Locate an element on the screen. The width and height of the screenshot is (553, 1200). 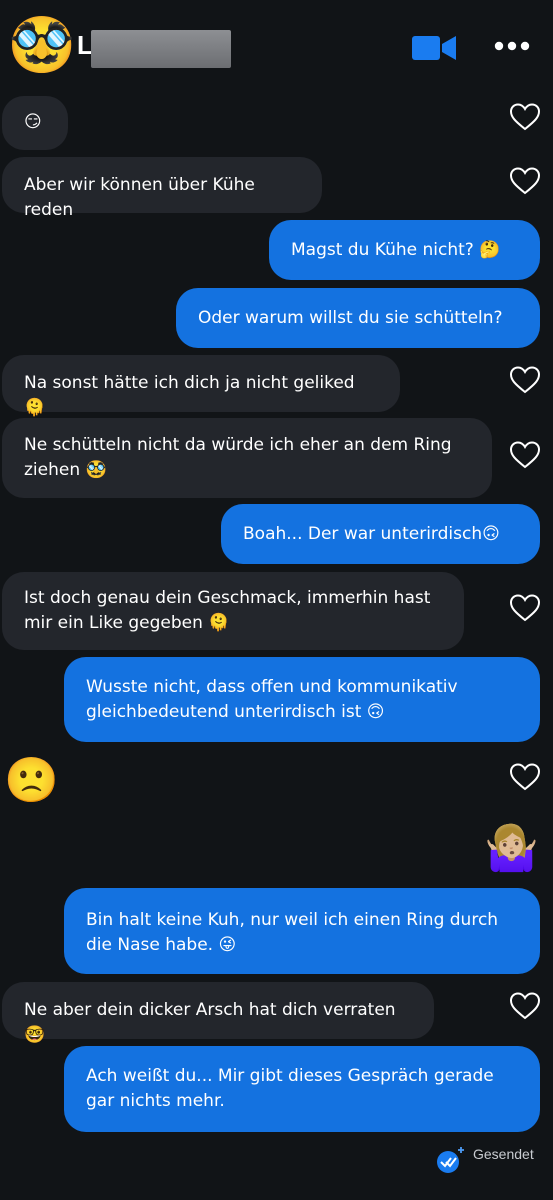
message-text: Magst du Kühe nicht? 🤔 is located at coordinates (396, 250).